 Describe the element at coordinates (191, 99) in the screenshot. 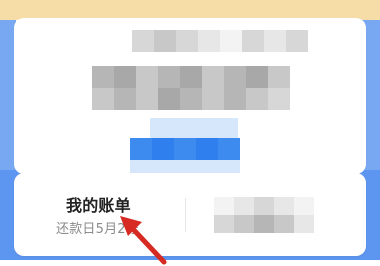

I see `blurred-amount-lower` at that location.